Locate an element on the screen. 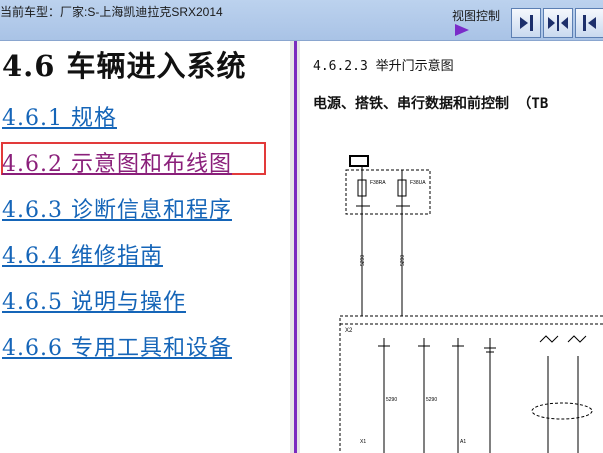 This screenshot has width=603, height=453. arrow-left-bar-icon is located at coordinates (589, 23).